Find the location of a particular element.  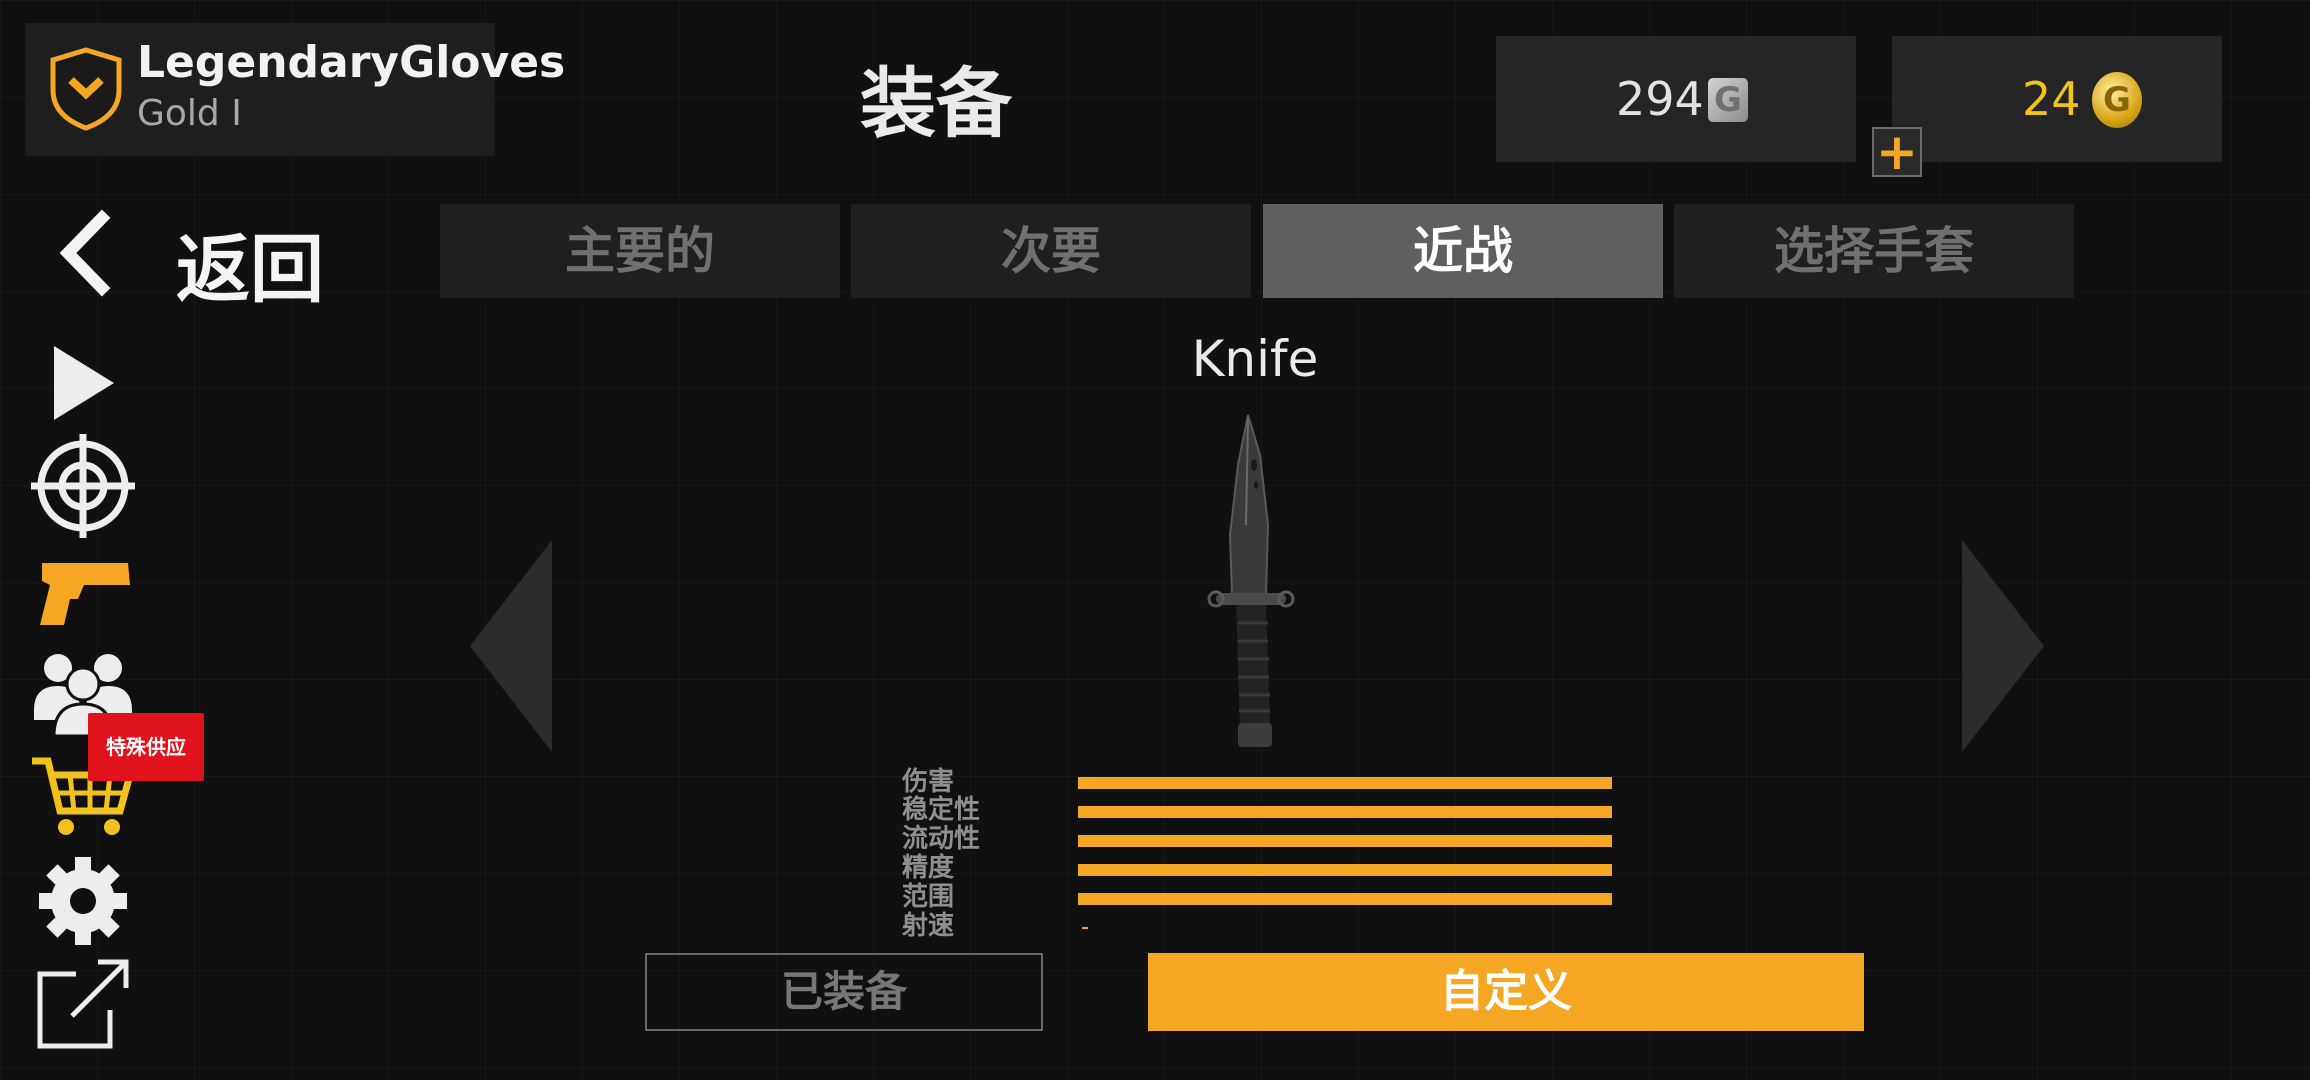

stat-label-mobility: 流动性 is located at coordinates (941, 839).